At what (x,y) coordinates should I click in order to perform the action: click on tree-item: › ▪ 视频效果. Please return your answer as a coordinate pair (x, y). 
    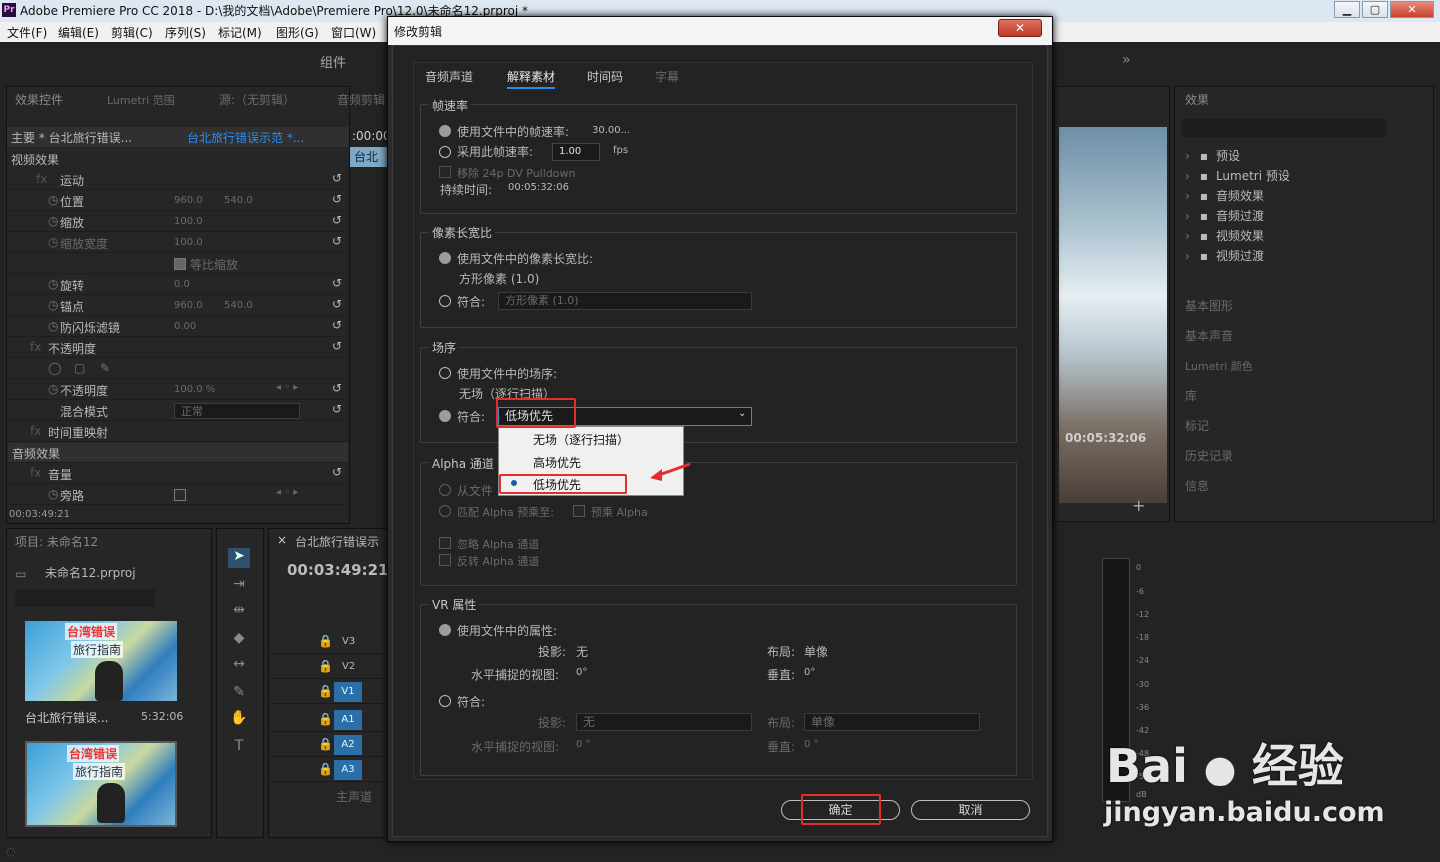
    Looking at the image, I should click on (1237, 237).